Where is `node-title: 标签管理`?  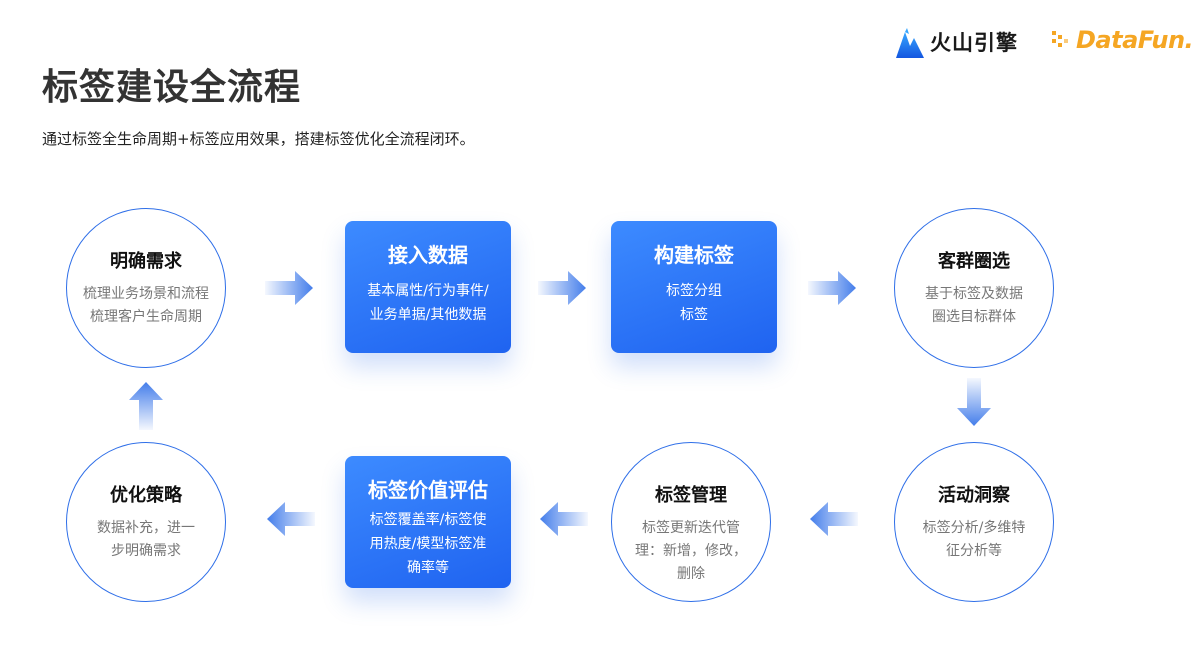
node-title: 标签管理 is located at coordinates (691, 495).